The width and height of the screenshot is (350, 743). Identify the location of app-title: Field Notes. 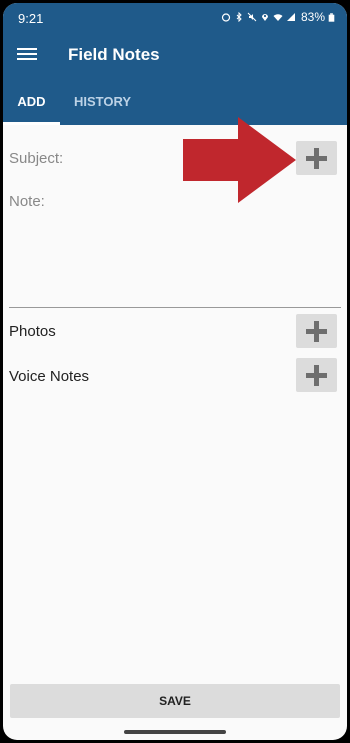
(114, 54).